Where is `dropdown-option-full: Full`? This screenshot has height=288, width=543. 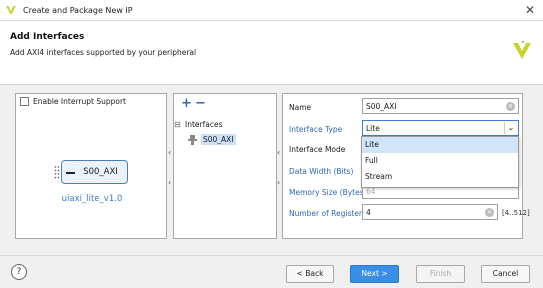 dropdown-option-full: Full is located at coordinates (440, 161).